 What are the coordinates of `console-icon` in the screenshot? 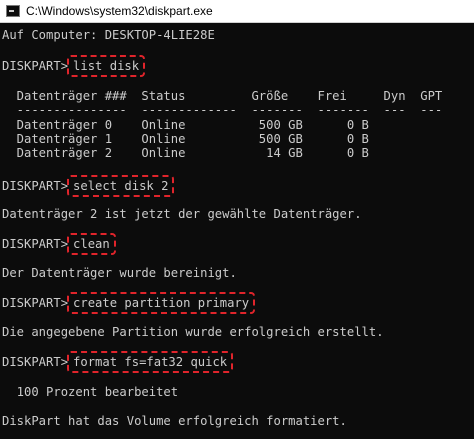 It's located at (13, 11).